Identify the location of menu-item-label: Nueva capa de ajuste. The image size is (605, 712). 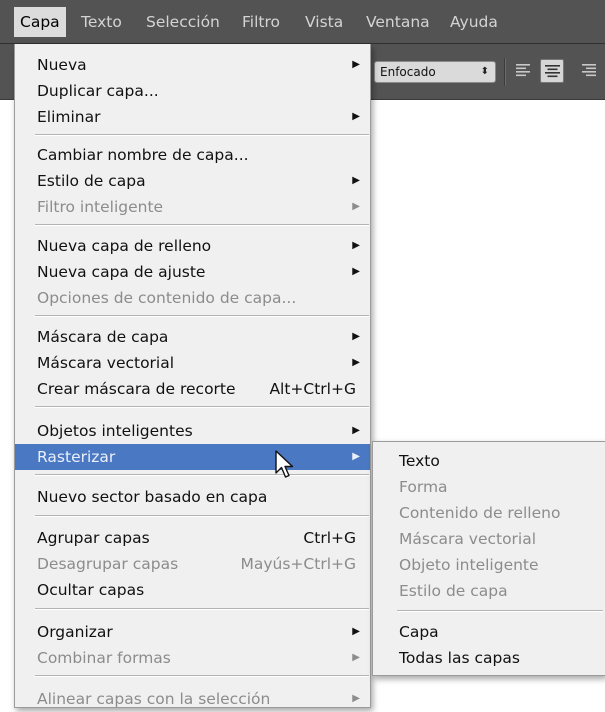
(121, 272).